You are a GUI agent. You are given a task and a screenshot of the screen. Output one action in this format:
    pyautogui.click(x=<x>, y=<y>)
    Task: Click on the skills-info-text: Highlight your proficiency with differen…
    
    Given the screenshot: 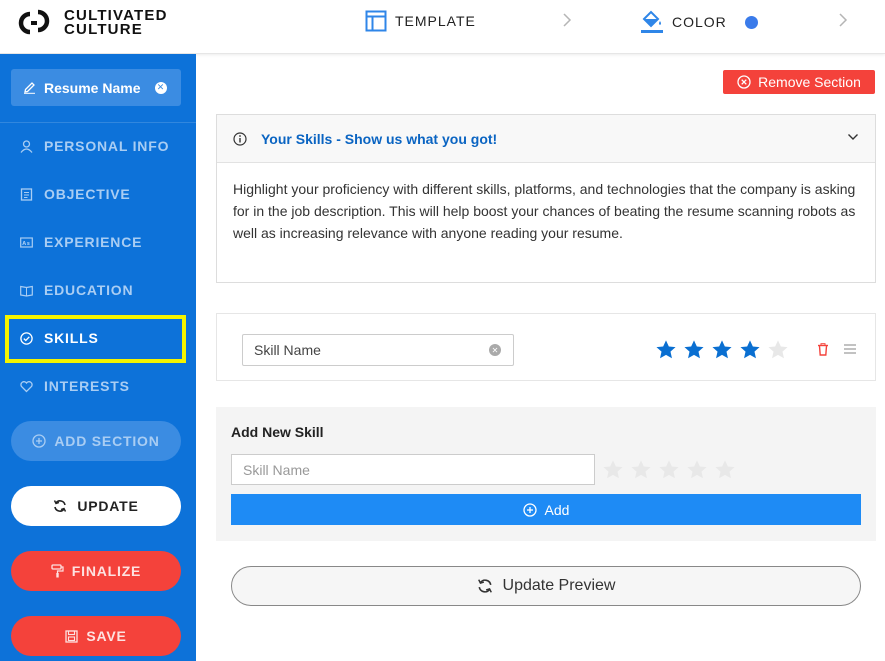 What is the action you would take?
    pyautogui.click(x=544, y=211)
    